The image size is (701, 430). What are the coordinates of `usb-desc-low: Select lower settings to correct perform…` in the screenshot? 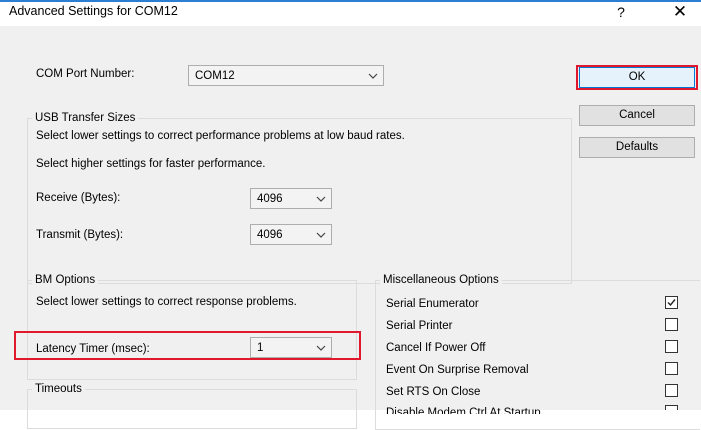 It's located at (220, 136).